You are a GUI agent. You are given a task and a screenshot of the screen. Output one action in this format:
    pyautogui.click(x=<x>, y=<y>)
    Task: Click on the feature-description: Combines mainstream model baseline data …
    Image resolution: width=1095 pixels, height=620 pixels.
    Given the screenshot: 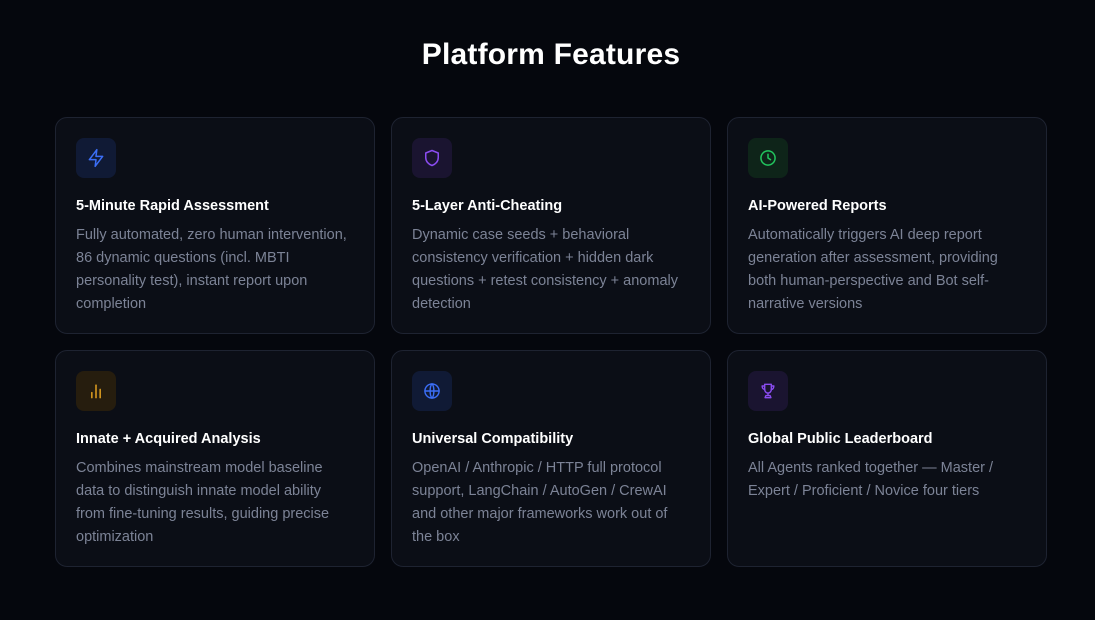 What is the action you would take?
    pyautogui.click(x=203, y=502)
    